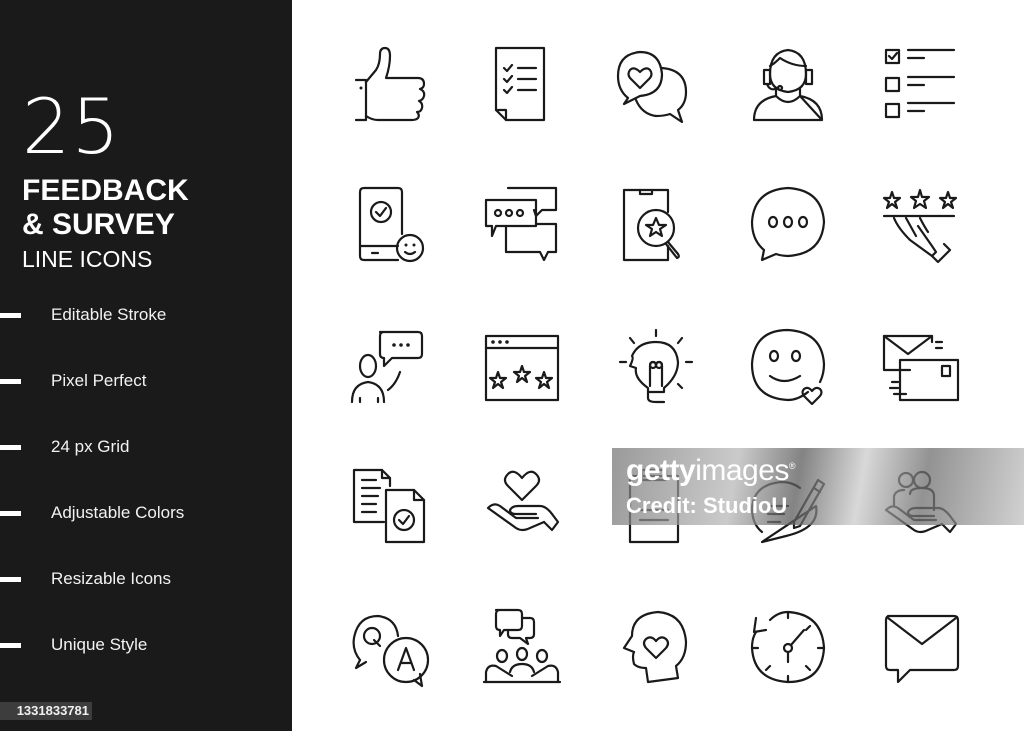 The height and width of the screenshot is (731, 1024). What do you see at coordinates (390, 366) in the screenshot?
I see `person-speech-bubble-icon` at bounding box center [390, 366].